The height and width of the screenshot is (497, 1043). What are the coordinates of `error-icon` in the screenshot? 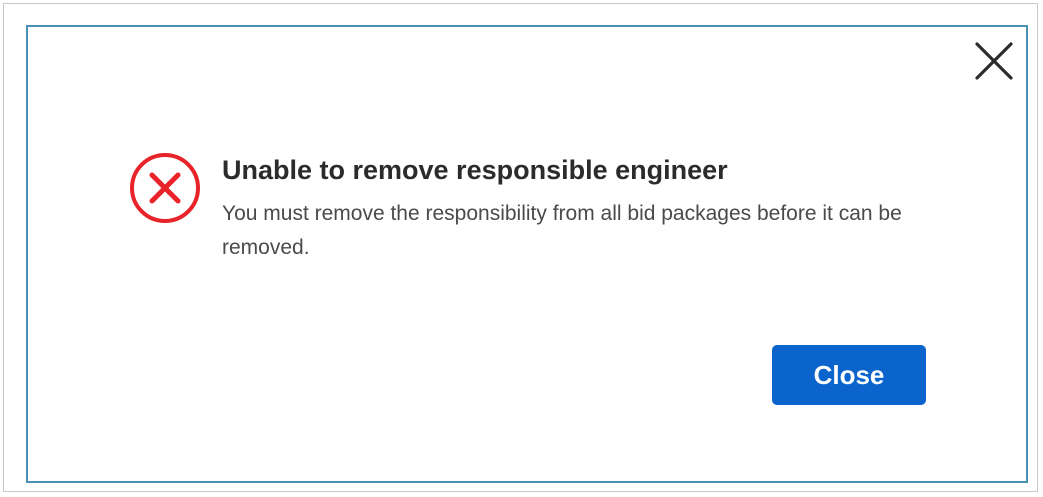 It's located at (165, 188).